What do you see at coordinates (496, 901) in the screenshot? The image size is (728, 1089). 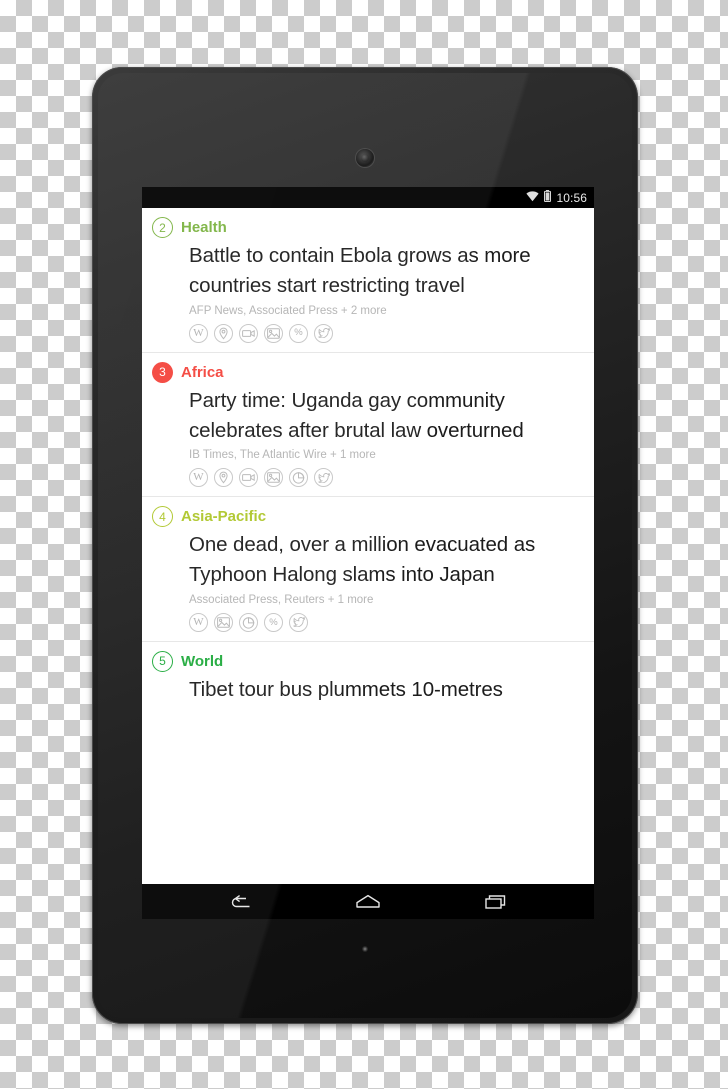 I see `recents-button` at bounding box center [496, 901].